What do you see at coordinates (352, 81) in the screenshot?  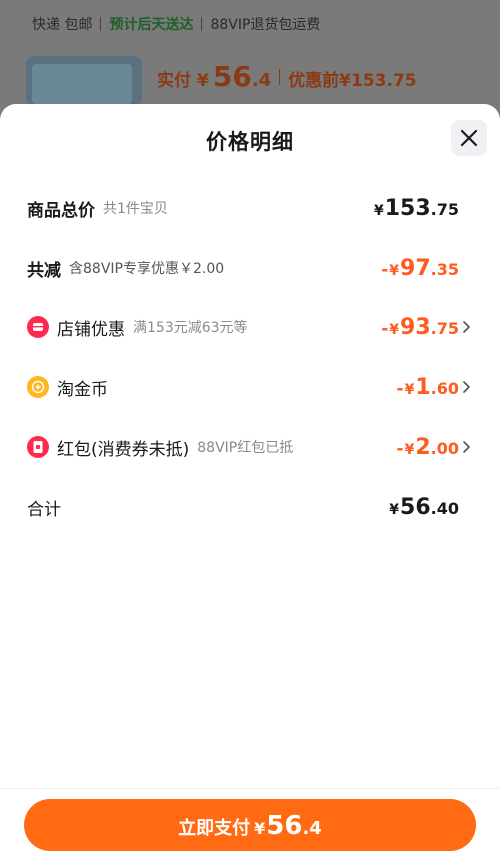 I see `original-price: 优惠前¥153.75` at bounding box center [352, 81].